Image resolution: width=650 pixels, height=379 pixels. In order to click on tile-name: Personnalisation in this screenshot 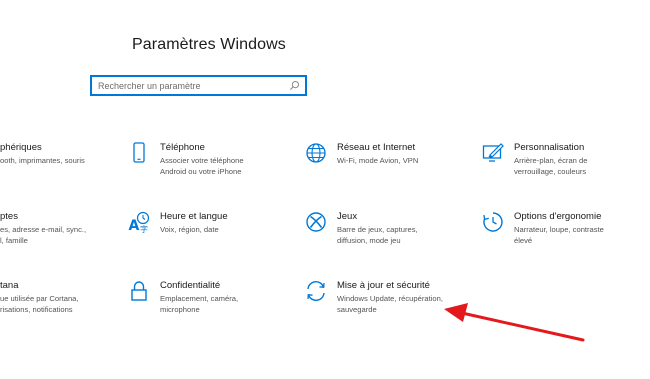, I will do `click(549, 147)`.